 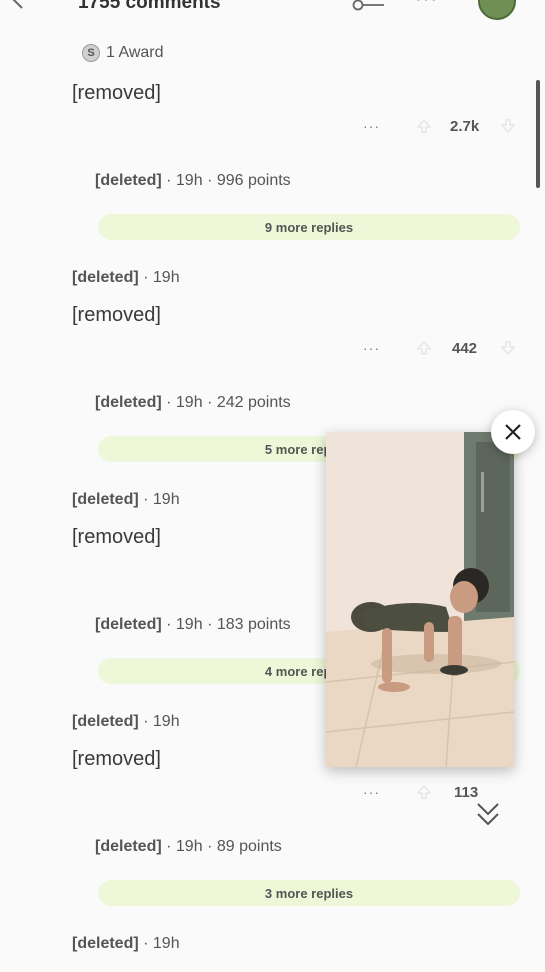 I want to click on reply-points: 183 points, so click(x=253, y=624).